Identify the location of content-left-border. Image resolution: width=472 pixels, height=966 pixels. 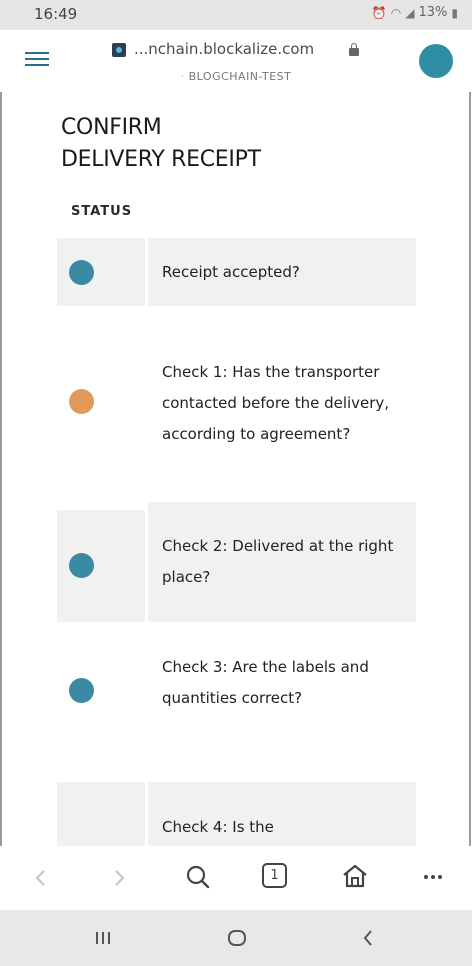
(1, 469).